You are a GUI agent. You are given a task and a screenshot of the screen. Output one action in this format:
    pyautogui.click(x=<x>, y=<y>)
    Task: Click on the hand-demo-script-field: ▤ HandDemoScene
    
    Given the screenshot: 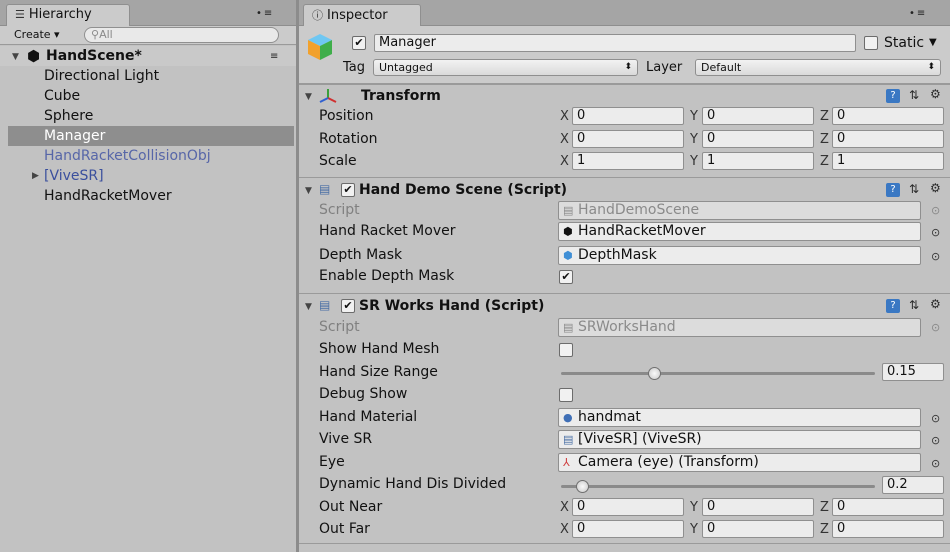 What is the action you would take?
    pyautogui.click(x=739, y=210)
    